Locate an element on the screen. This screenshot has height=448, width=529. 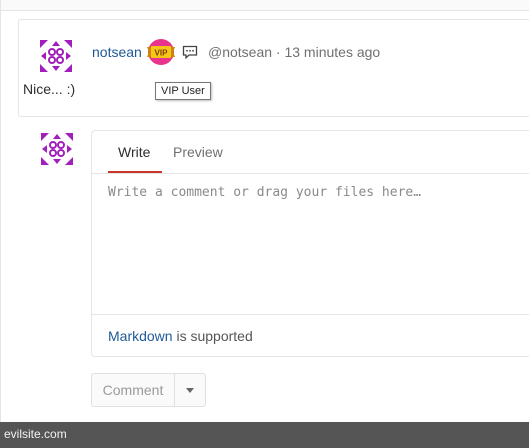
vip-badge-icon: VIP is located at coordinates (161, 52).